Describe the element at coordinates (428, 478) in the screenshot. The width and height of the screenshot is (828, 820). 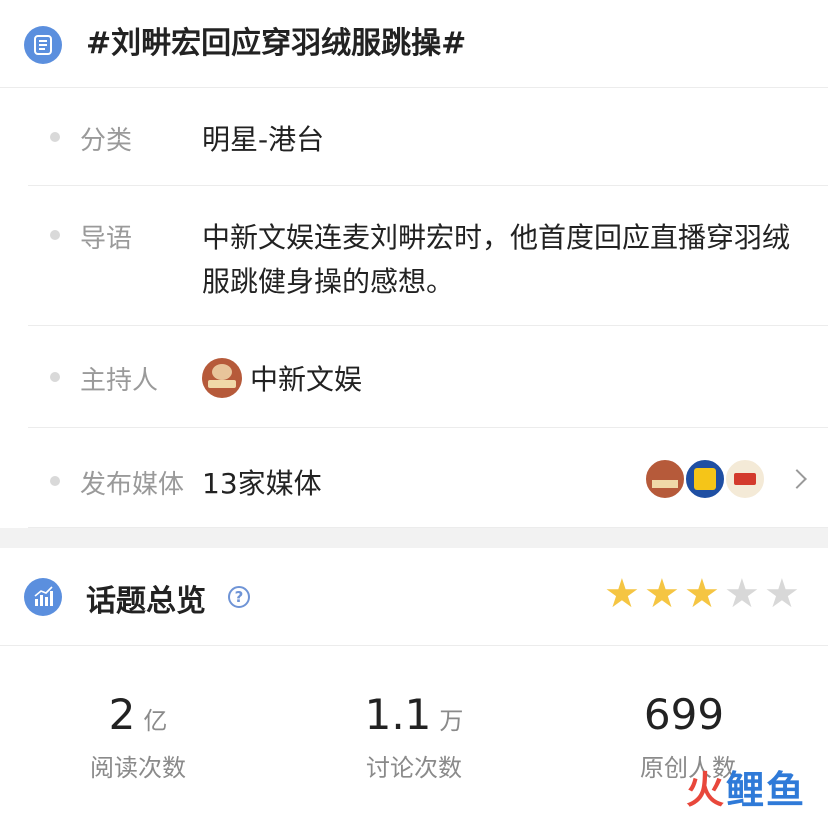
I see `media-row: 发布媒体 13家媒体` at that location.